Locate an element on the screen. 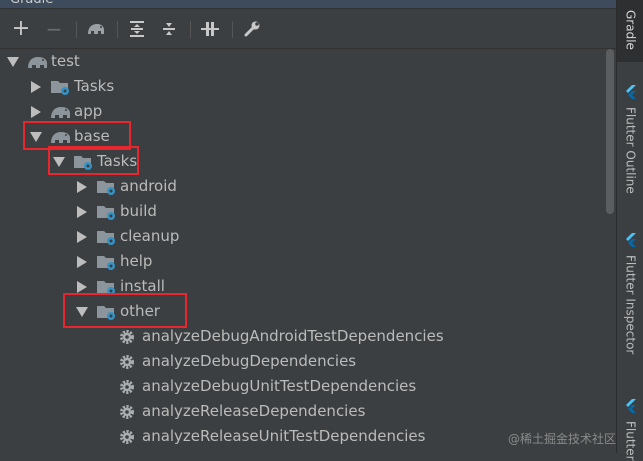 The height and width of the screenshot is (461, 643). build-settings-button is located at coordinates (252, 29).